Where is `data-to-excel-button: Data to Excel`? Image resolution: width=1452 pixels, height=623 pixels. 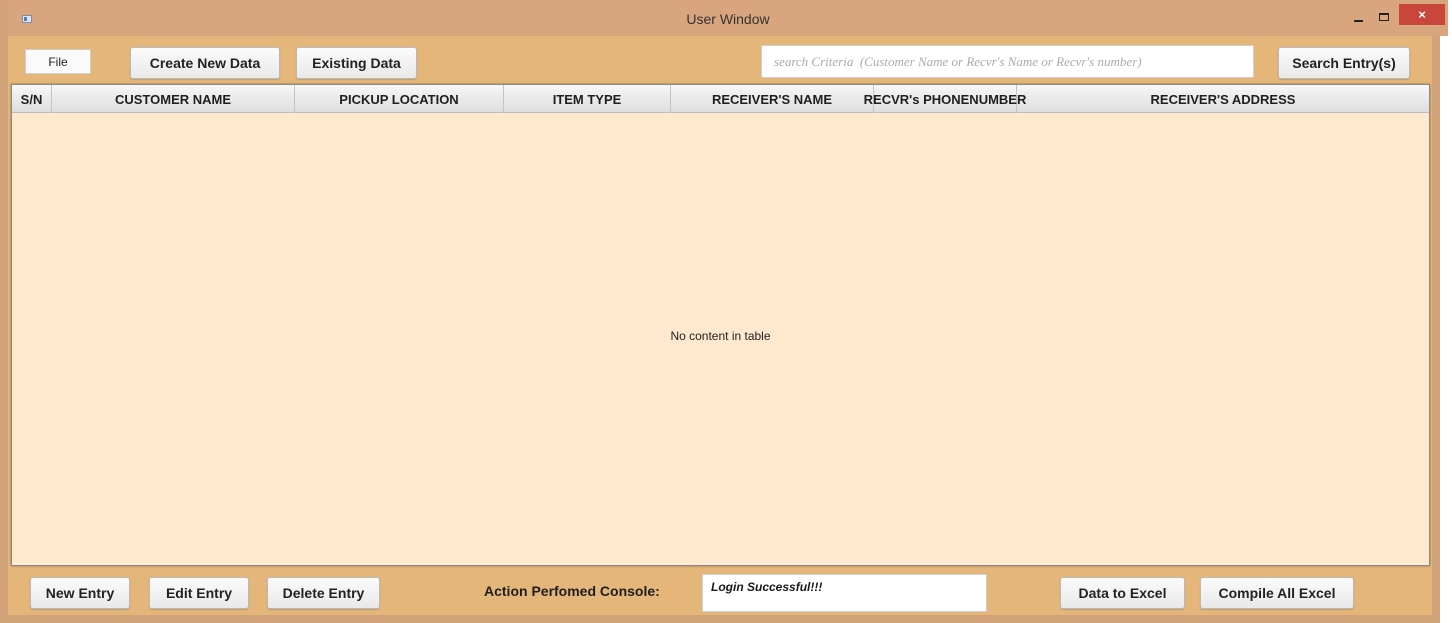 data-to-excel-button: Data to Excel is located at coordinates (1122, 593).